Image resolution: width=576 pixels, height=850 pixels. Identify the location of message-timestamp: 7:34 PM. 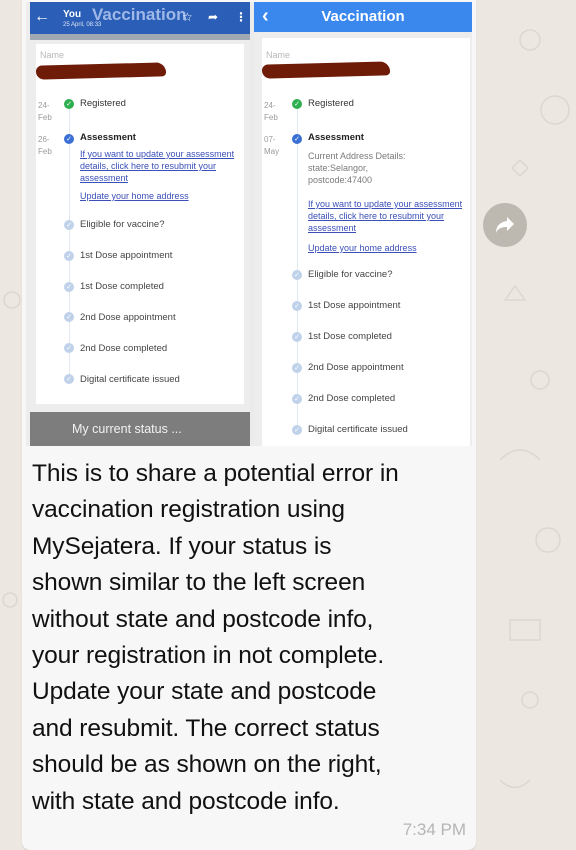
(434, 829).